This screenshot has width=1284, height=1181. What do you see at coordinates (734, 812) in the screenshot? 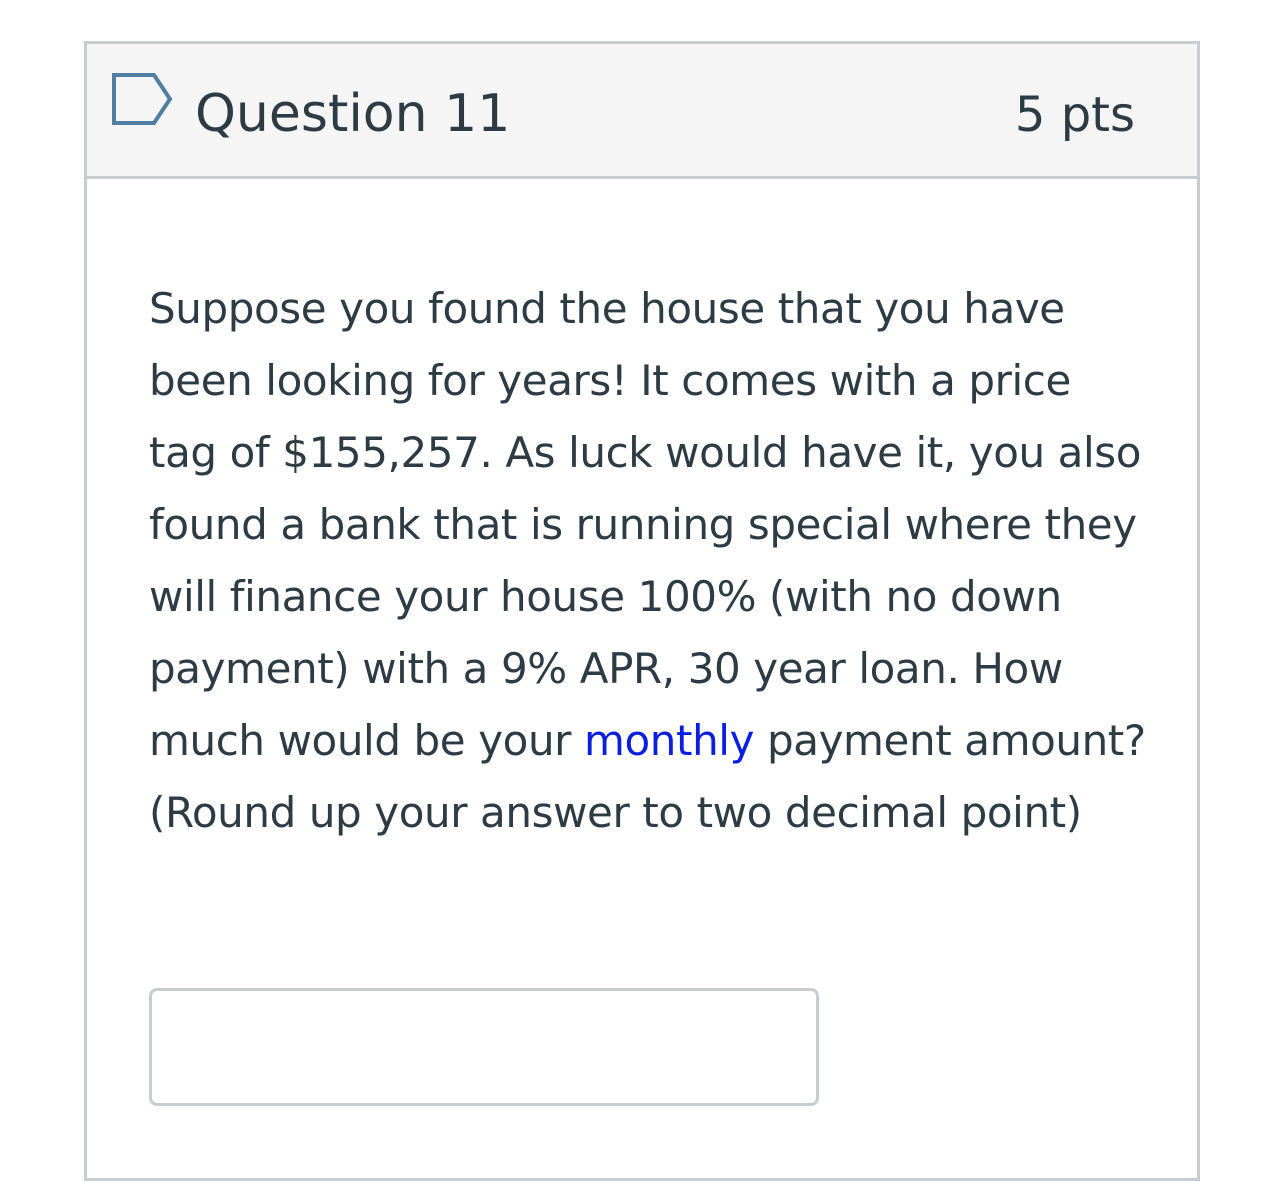
I see `emphasis-two: two` at bounding box center [734, 812].